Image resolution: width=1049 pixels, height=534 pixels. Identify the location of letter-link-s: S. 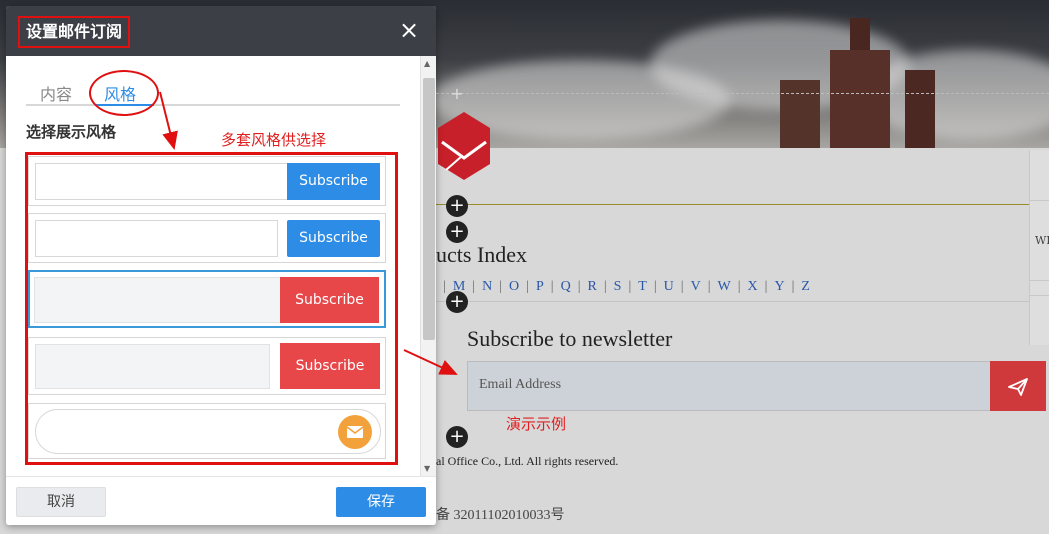
(618, 286).